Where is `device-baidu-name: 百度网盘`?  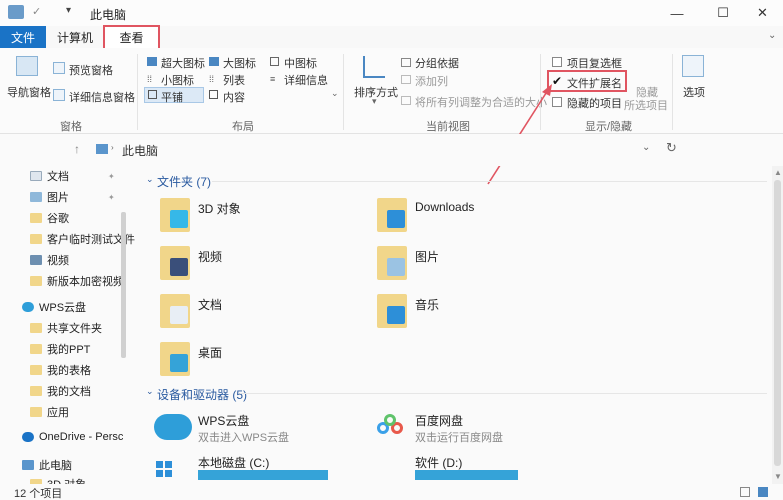 device-baidu-name: 百度网盘 is located at coordinates (439, 420).